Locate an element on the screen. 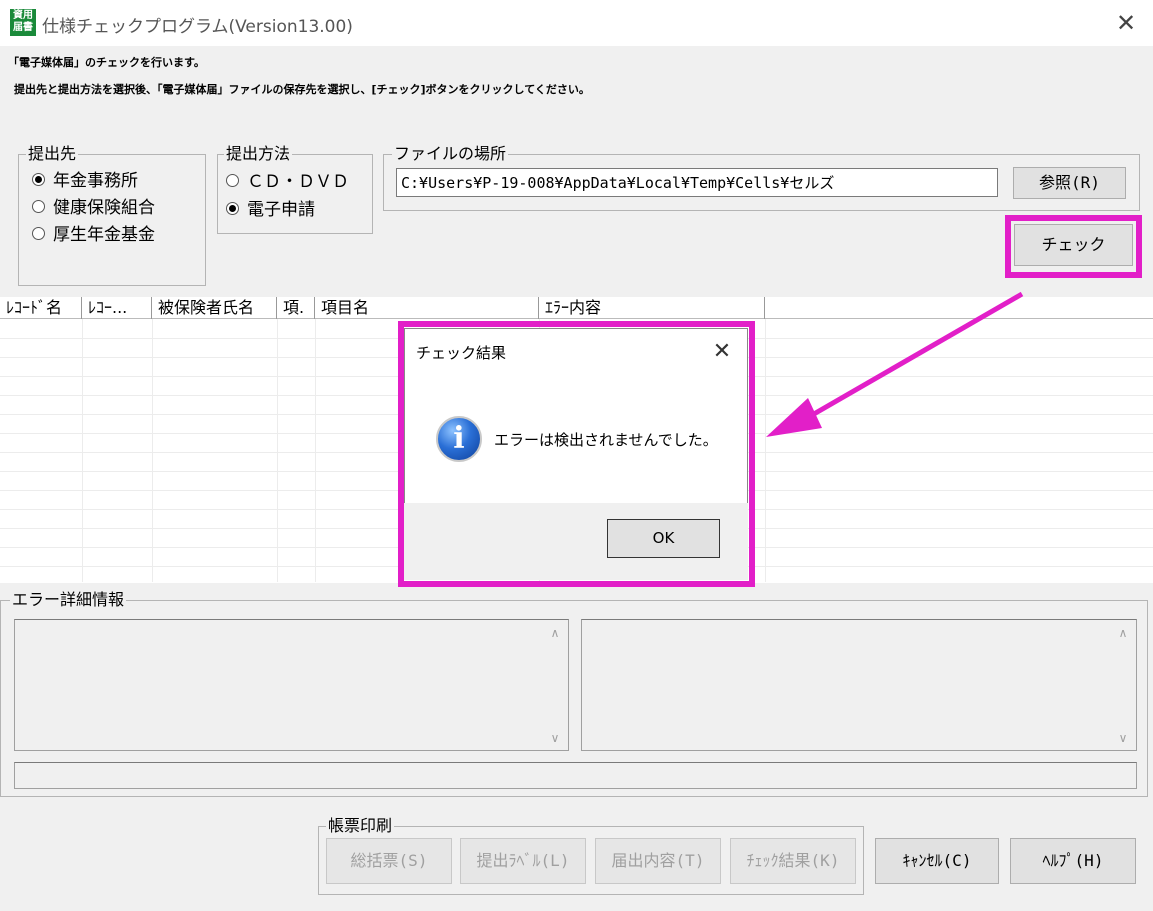  highlight-arrow is located at coordinates (895, 364).